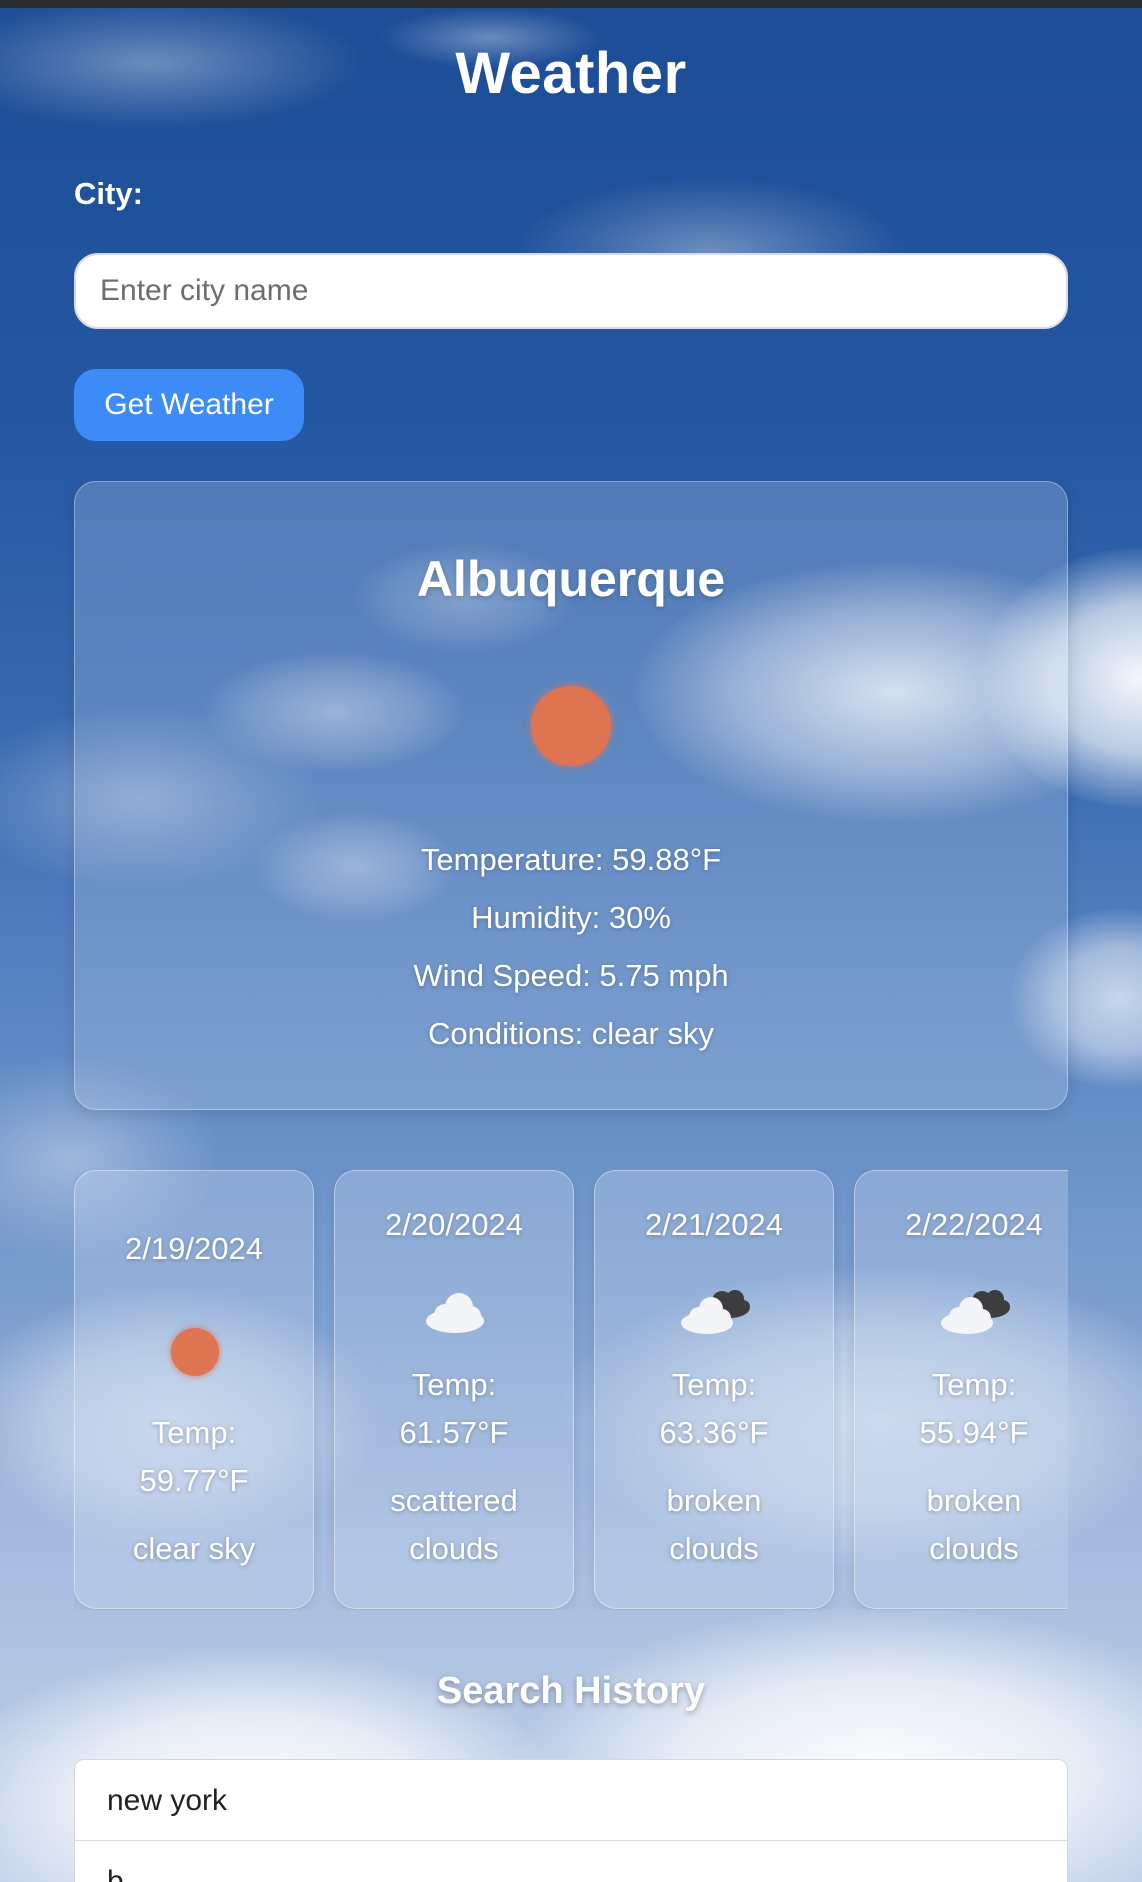 This screenshot has width=1142, height=1882. Describe the element at coordinates (454, 1432) in the screenshot. I see `forecast-temp: 61.57°F` at that location.